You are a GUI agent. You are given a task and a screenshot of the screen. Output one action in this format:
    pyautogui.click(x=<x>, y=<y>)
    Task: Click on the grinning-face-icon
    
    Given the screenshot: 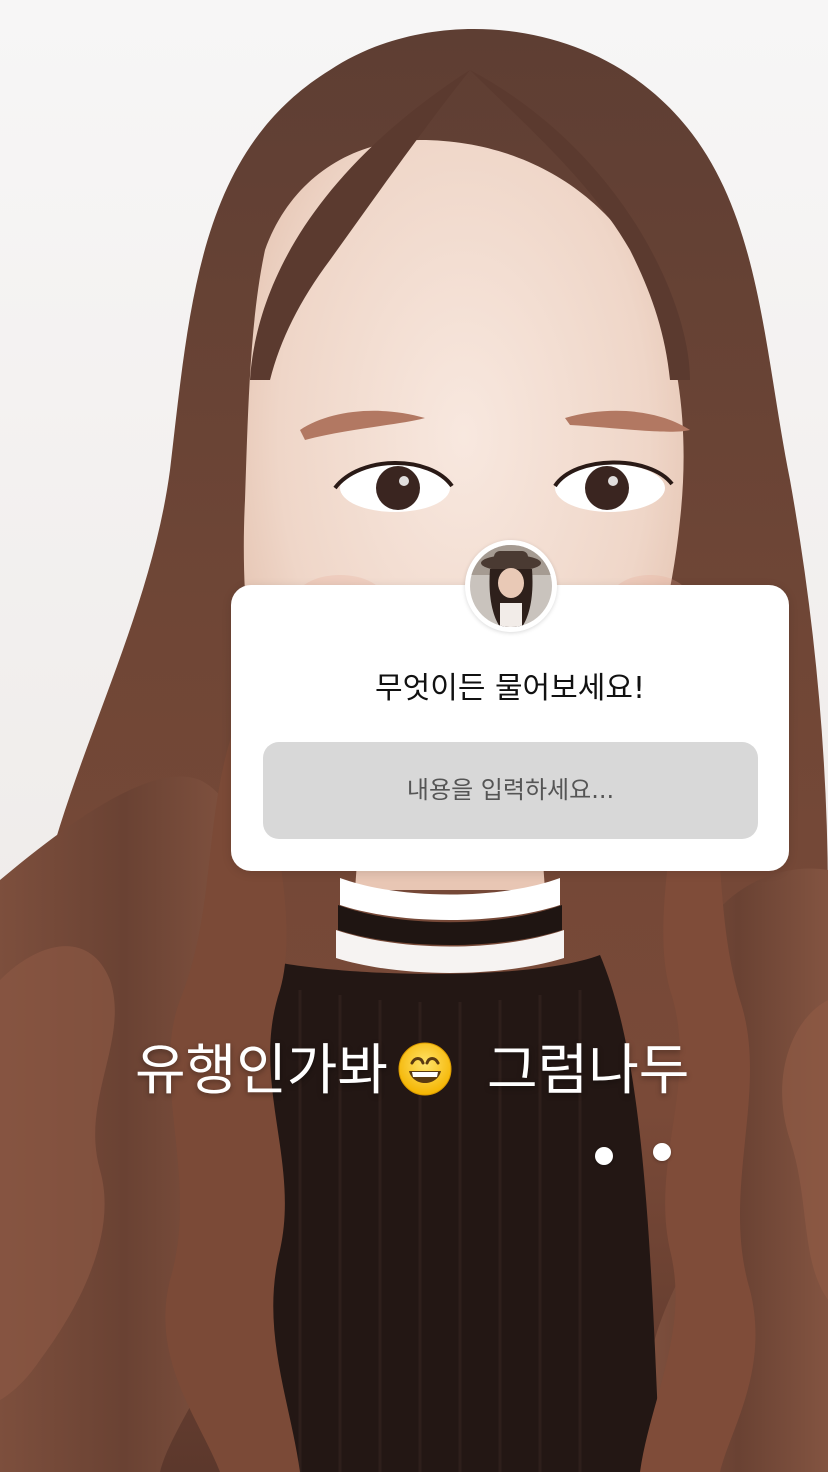 What is the action you would take?
    pyautogui.click(x=425, y=1069)
    